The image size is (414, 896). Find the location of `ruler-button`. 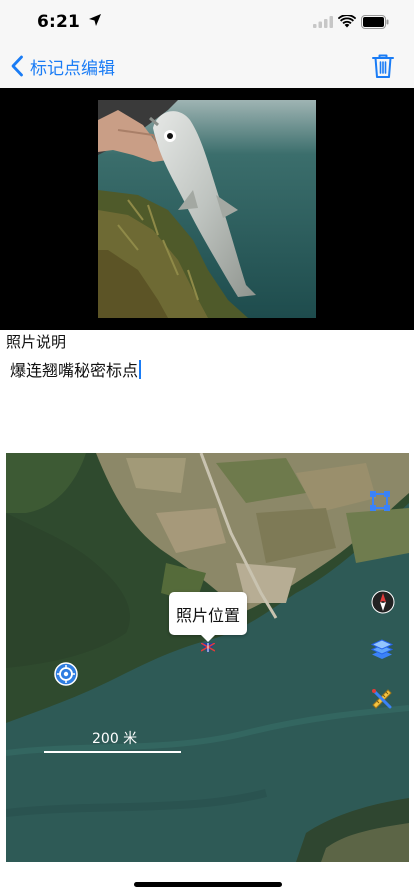

ruler-button is located at coordinates (382, 699).